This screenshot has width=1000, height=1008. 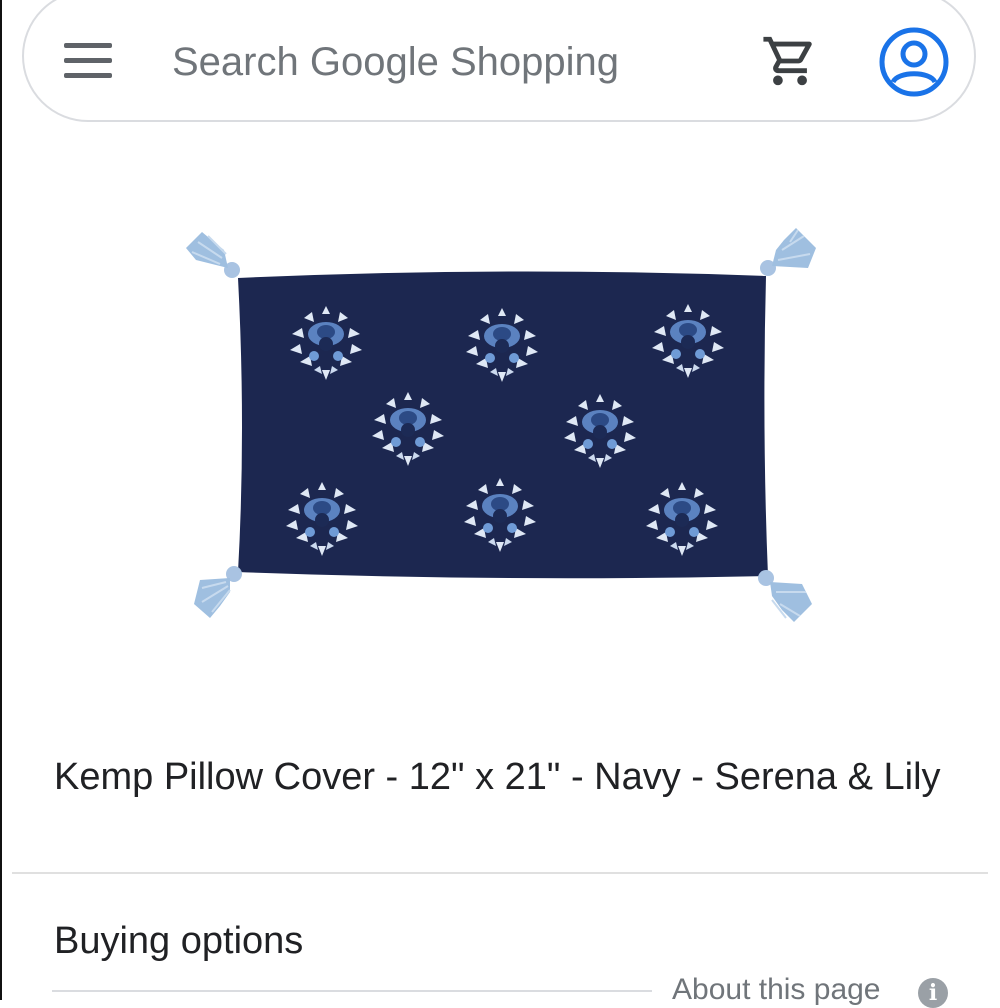 I want to click on account-circle-icon, so click(x=914, y=62).